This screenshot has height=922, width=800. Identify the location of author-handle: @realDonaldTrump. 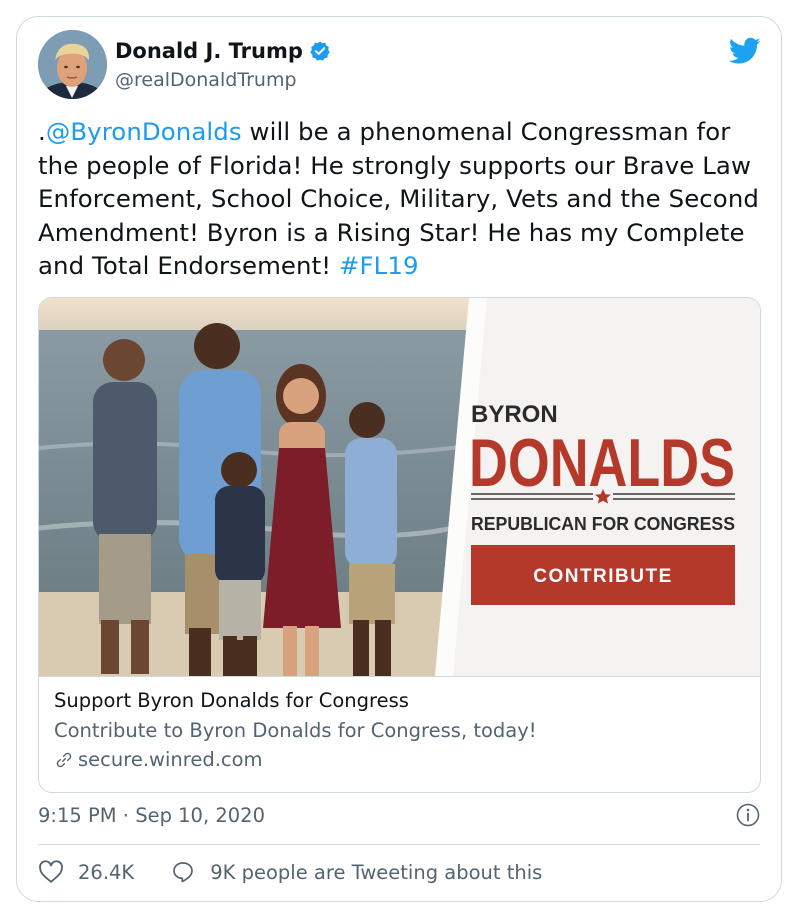
(206, 80).